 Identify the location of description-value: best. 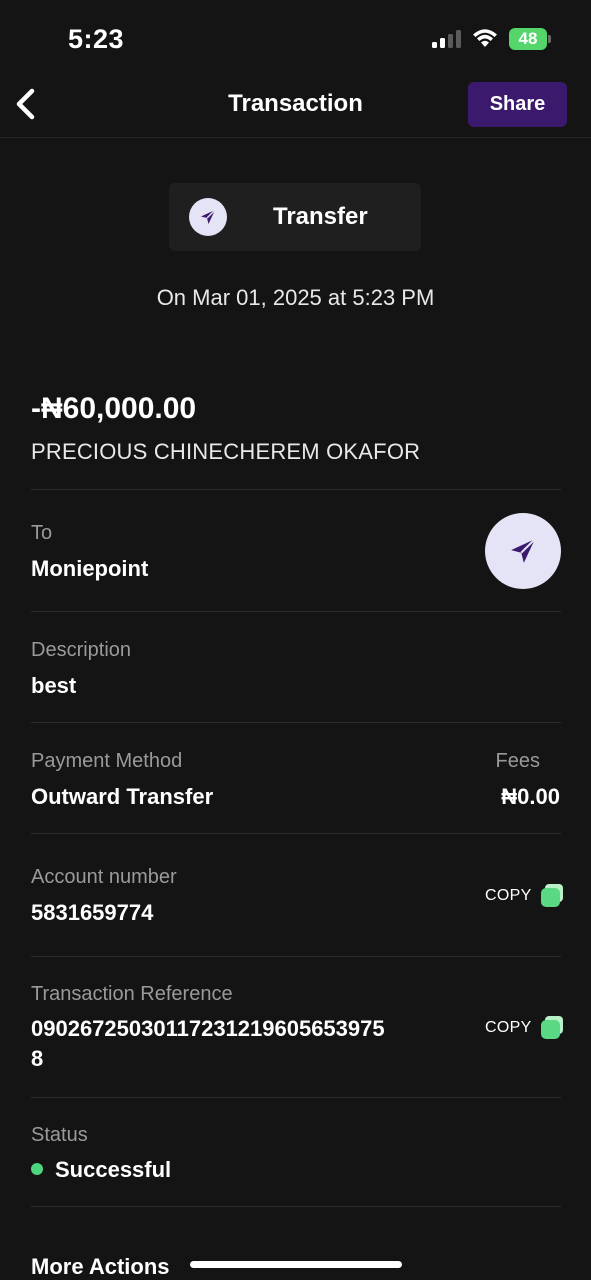
(54, 685).